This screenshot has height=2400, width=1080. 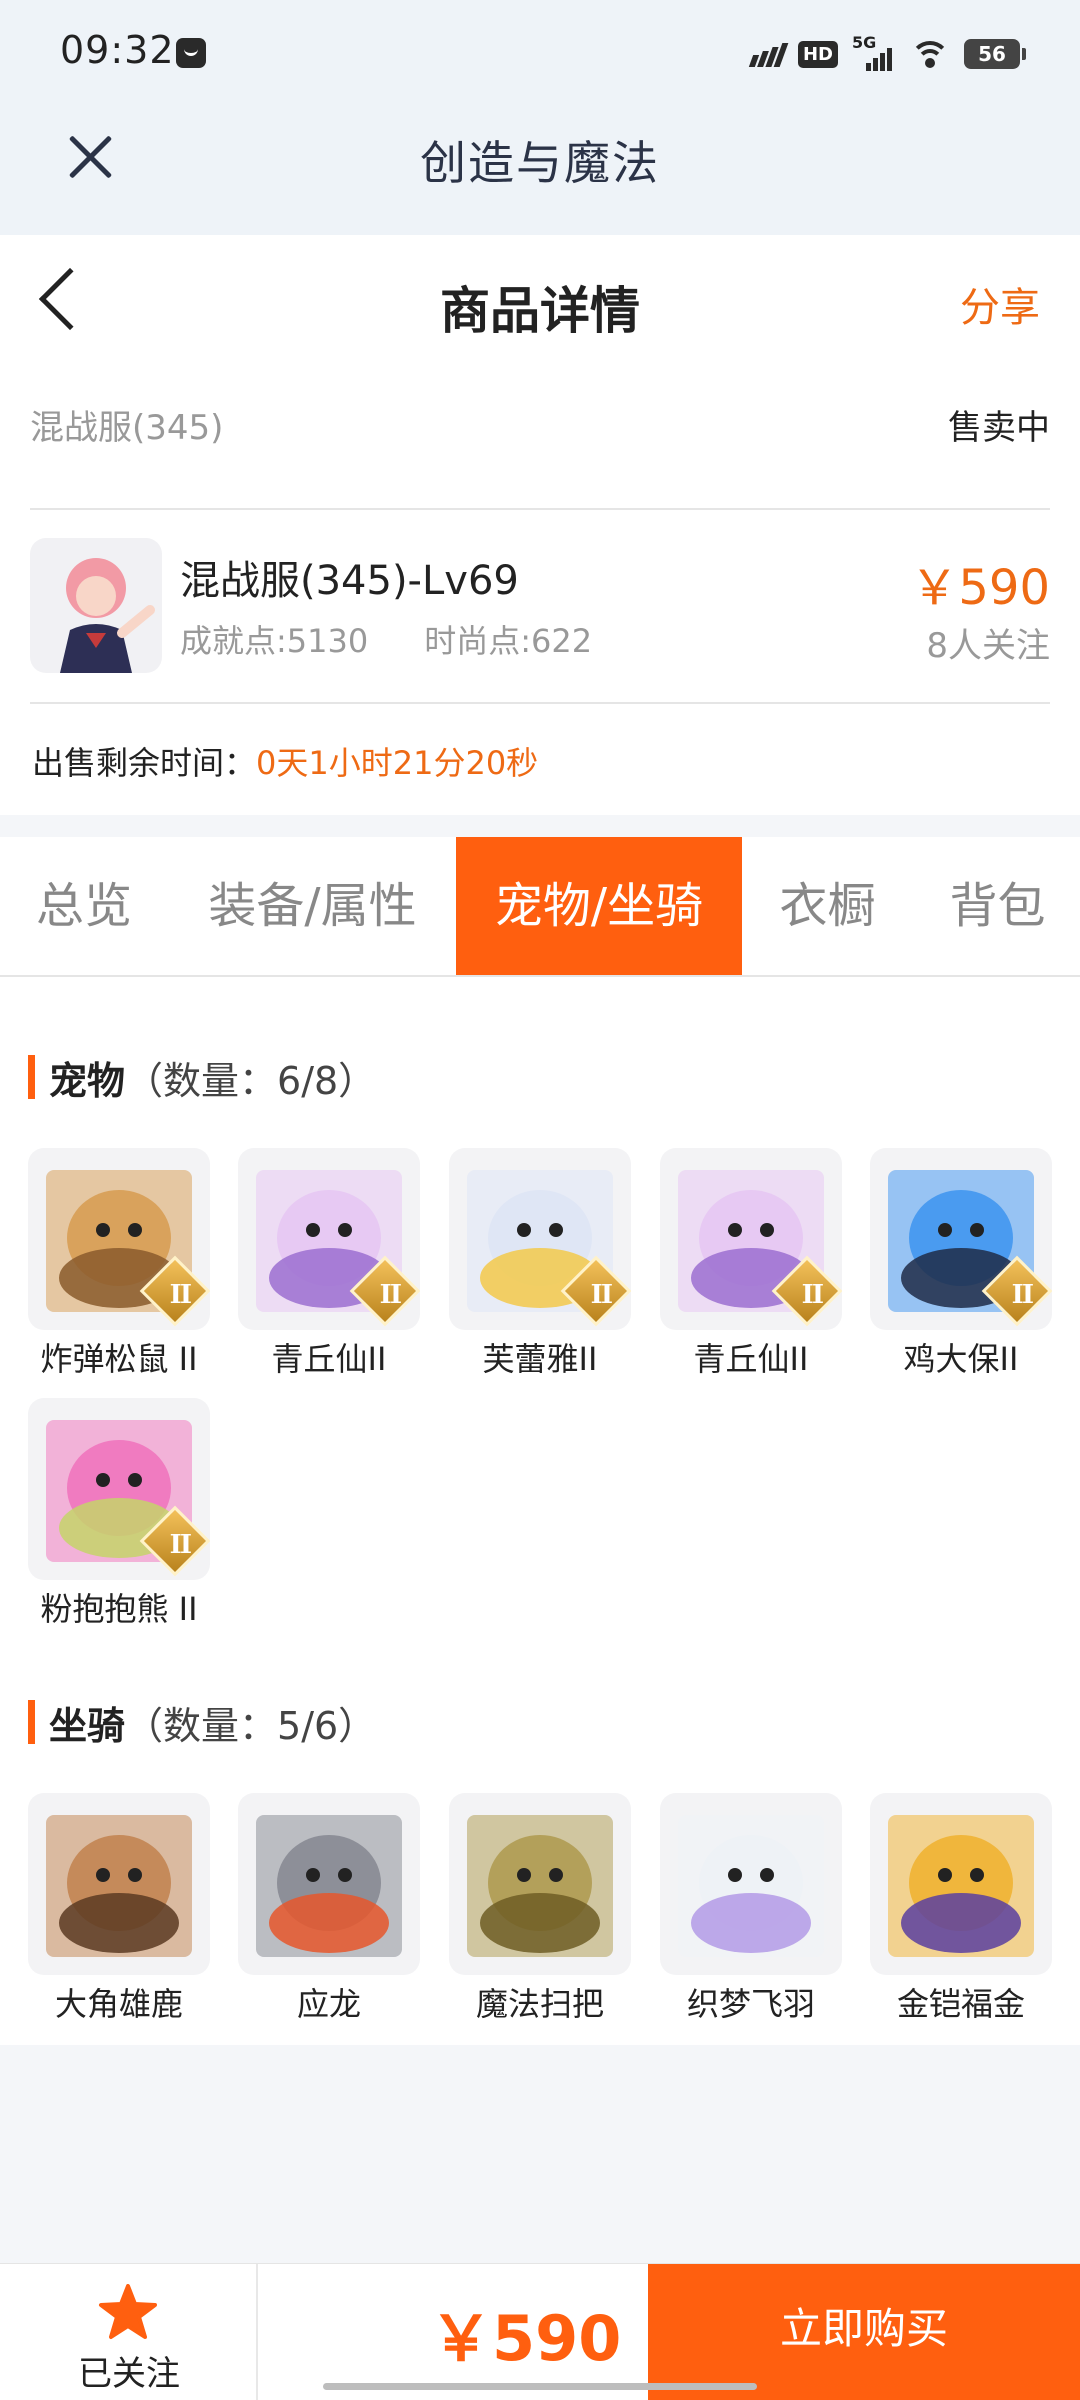 I want to click on grid-item: II 芙蕾雅II, so click(x=540, y=1264).